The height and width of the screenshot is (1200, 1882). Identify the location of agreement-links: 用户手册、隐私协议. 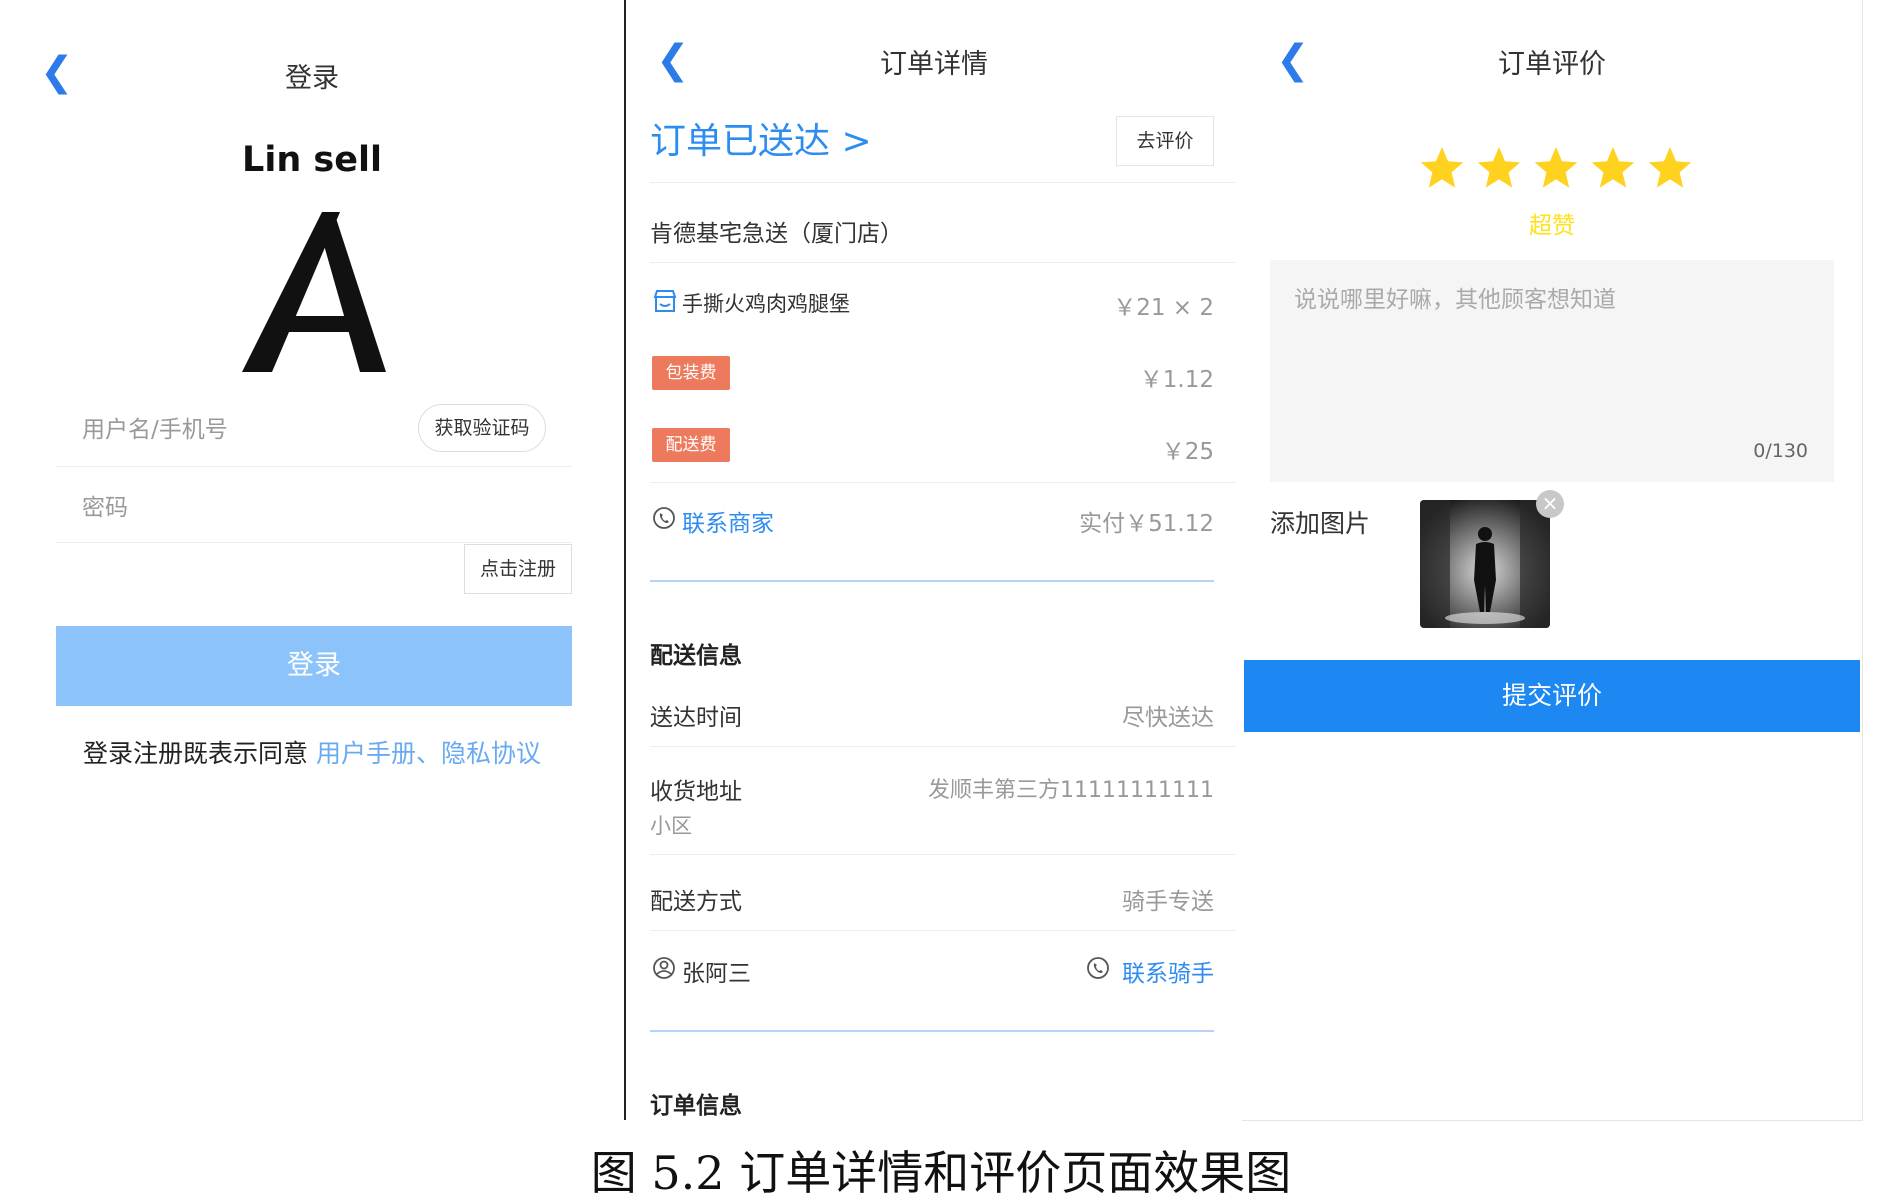
(428, 753).